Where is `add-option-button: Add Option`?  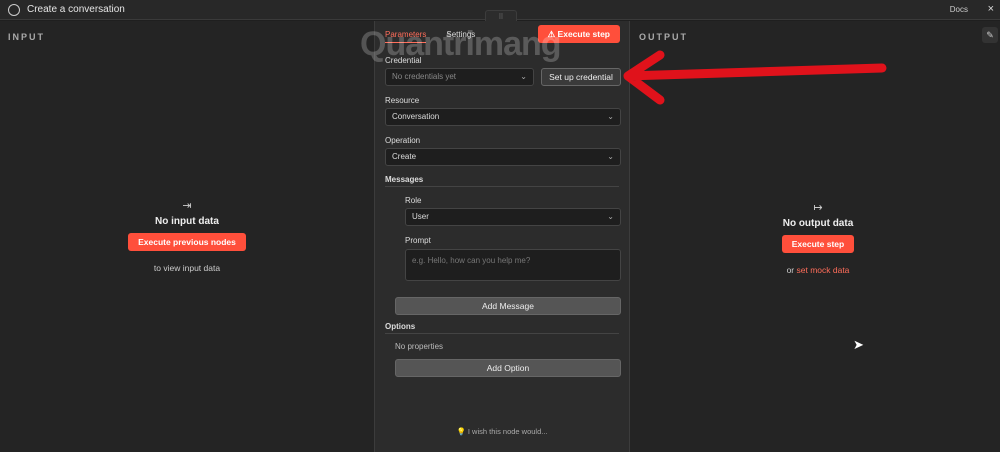 add-option-button: Add Option is located at coordinates (508, 368).